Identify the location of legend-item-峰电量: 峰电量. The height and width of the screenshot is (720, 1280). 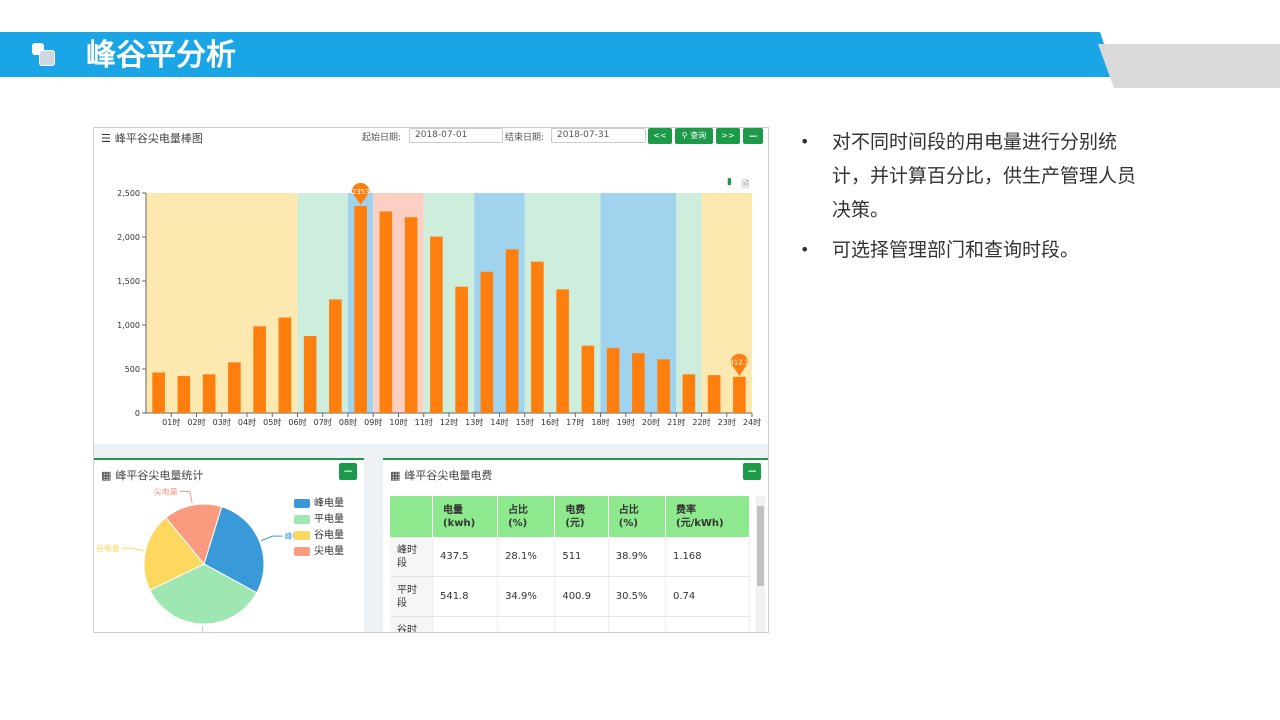
(319, 501).